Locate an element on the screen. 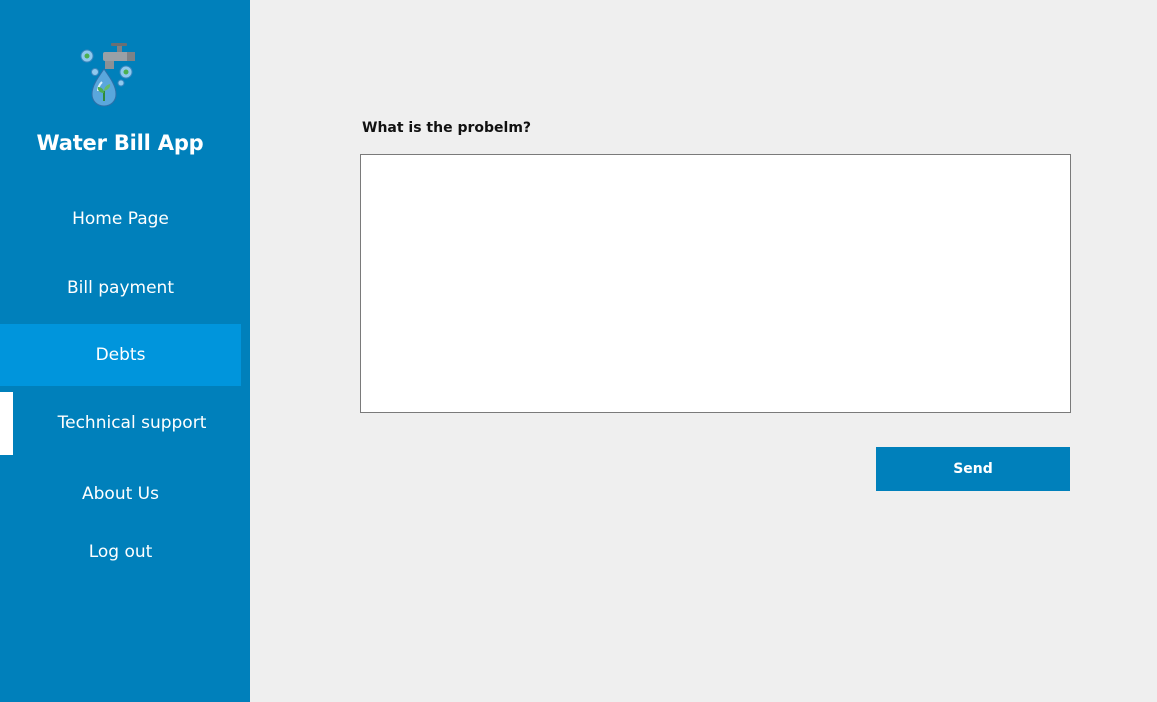 This screenshot has width=1157, height=702. sidebar-item-log-out: Log out is located at coordinates (120, 552).